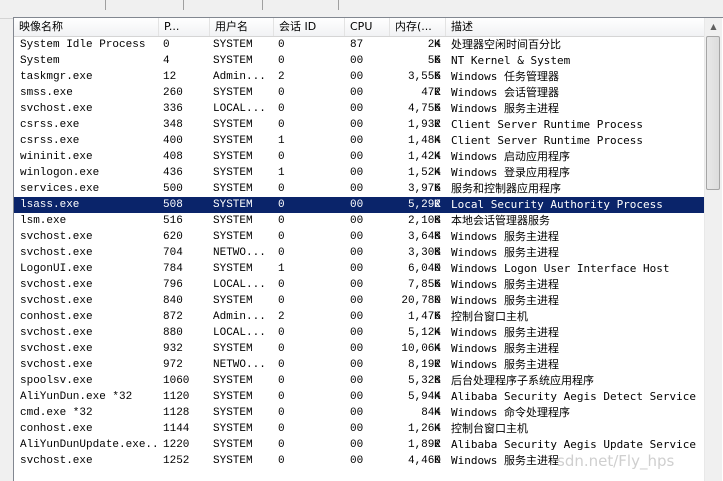 The image size is (723, 481). Describe the element at coordinates (359, 93) in the screenshot. I see `table-row: smss.exe 260 SYSTEM 0 00 472 K Windows 会话管理器` at that location.